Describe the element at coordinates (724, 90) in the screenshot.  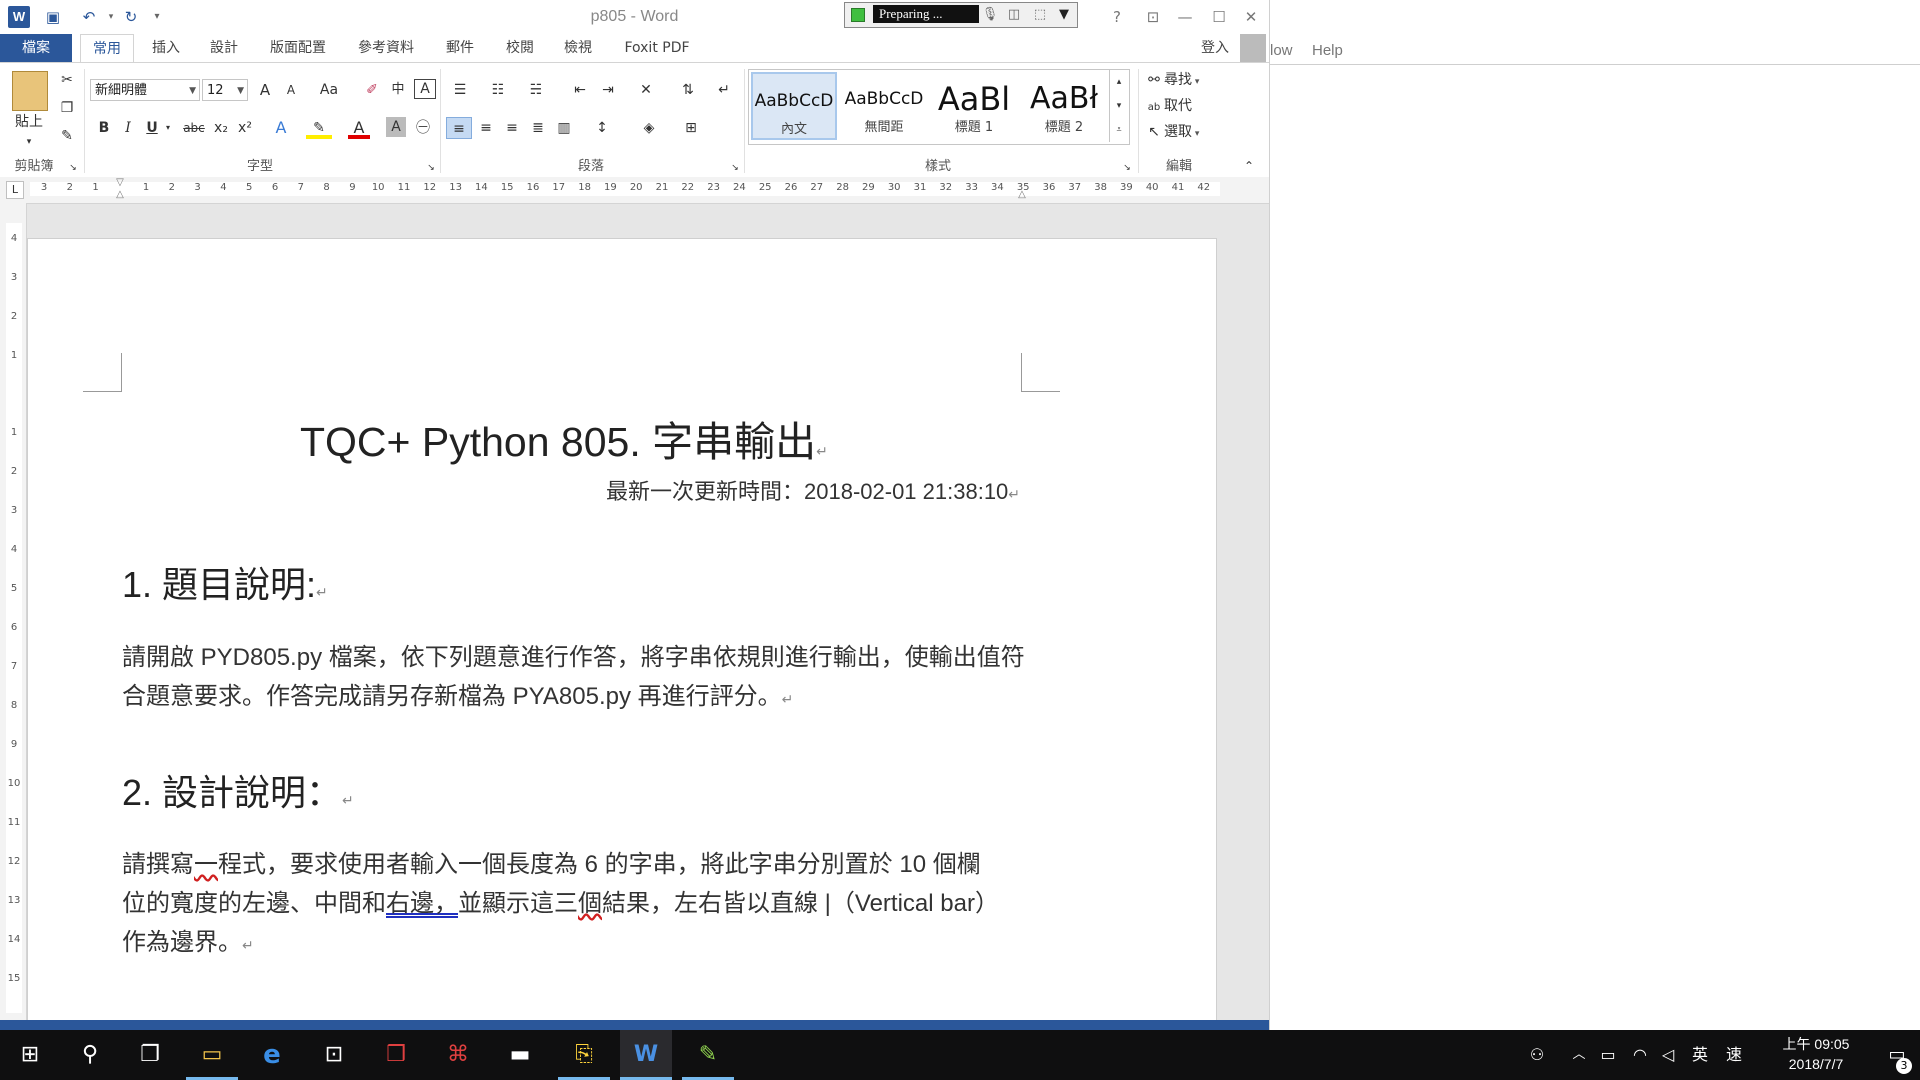
I see `show-marks-icon: ↵` at that location.